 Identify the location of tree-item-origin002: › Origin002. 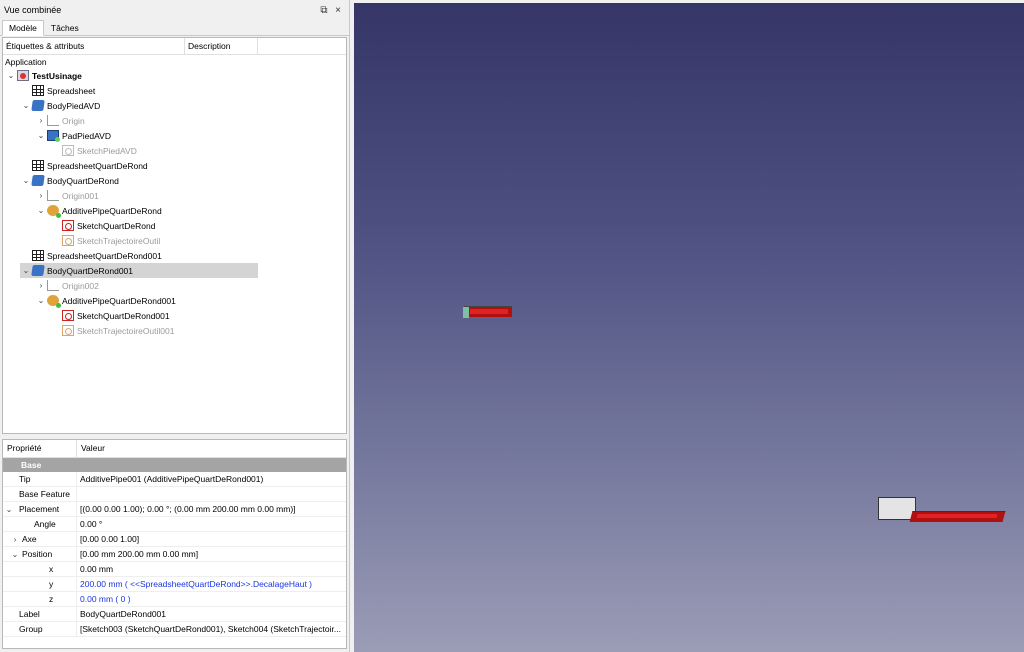
(67, 285).